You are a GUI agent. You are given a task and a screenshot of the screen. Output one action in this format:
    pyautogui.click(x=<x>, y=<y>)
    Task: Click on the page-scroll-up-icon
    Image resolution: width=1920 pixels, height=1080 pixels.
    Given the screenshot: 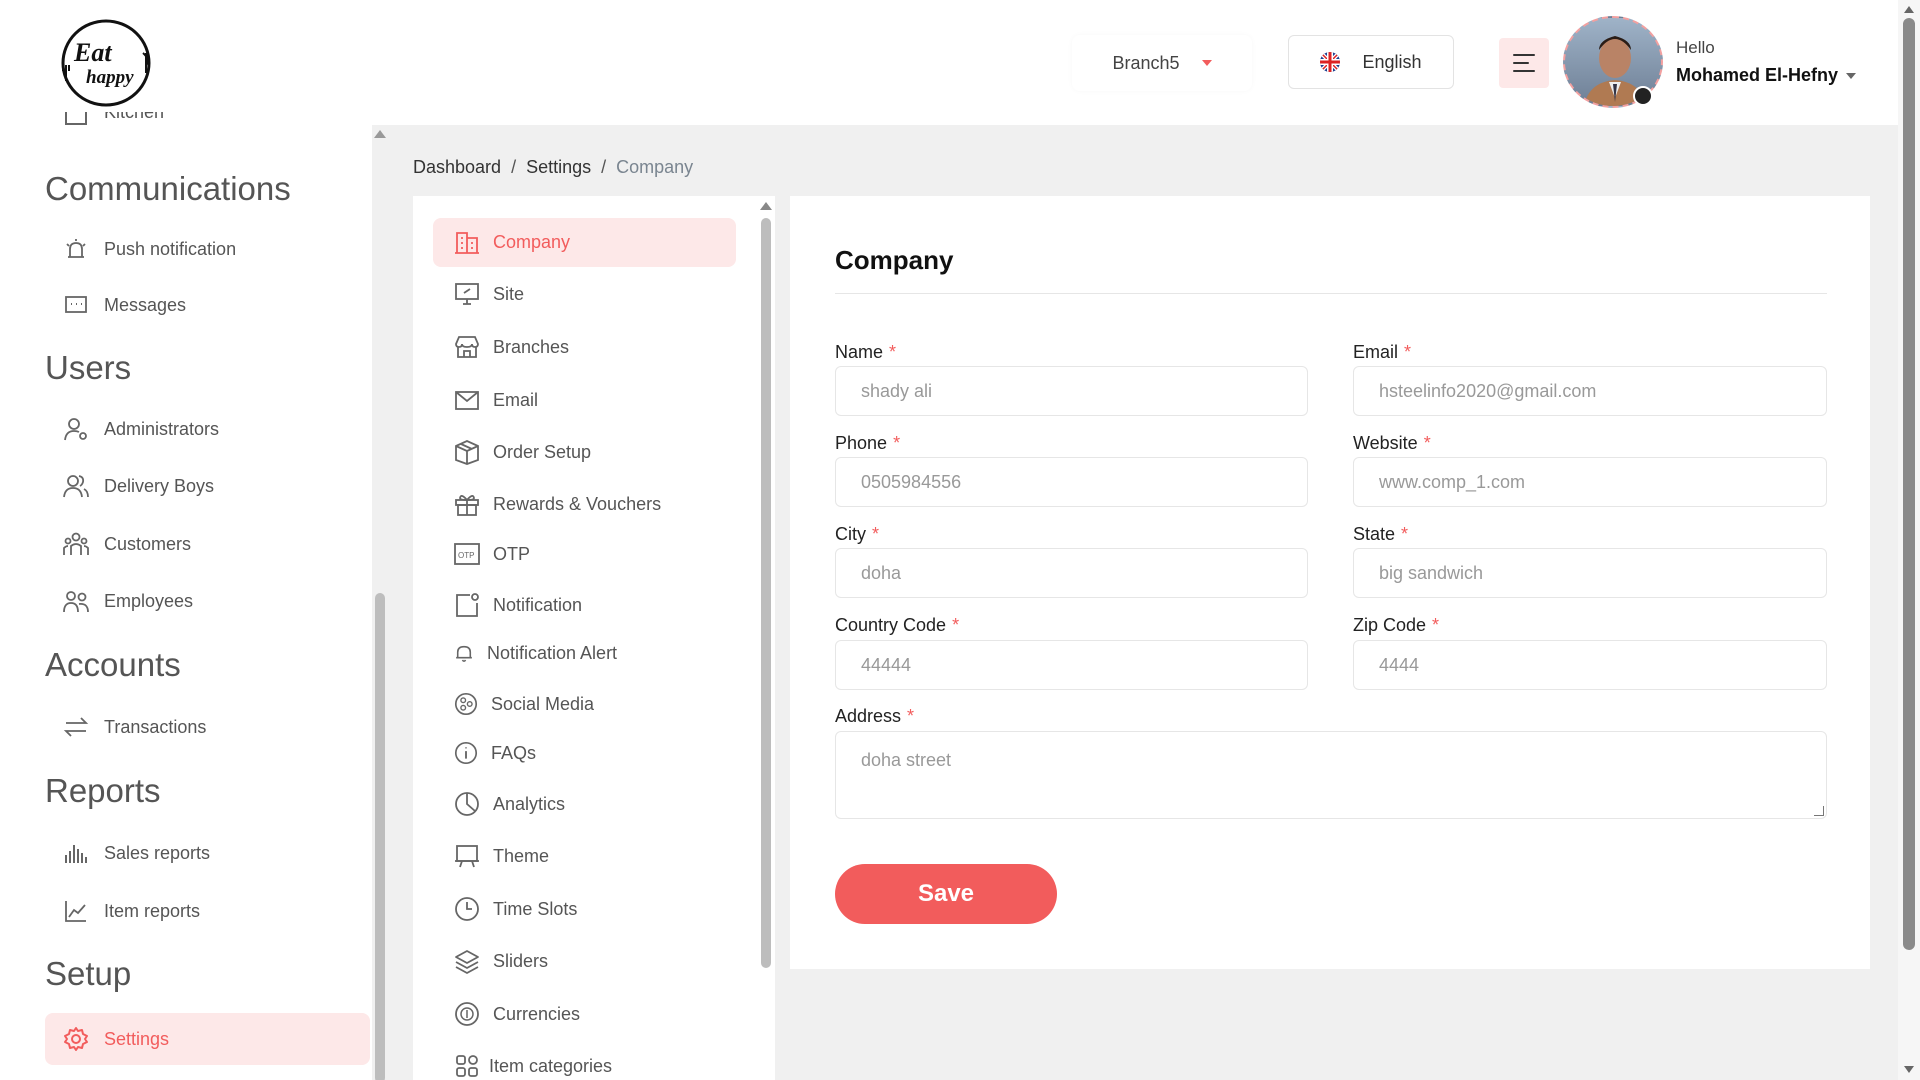 What is the action you would take?
    pyautogui.click(x=1909, y=9)
    